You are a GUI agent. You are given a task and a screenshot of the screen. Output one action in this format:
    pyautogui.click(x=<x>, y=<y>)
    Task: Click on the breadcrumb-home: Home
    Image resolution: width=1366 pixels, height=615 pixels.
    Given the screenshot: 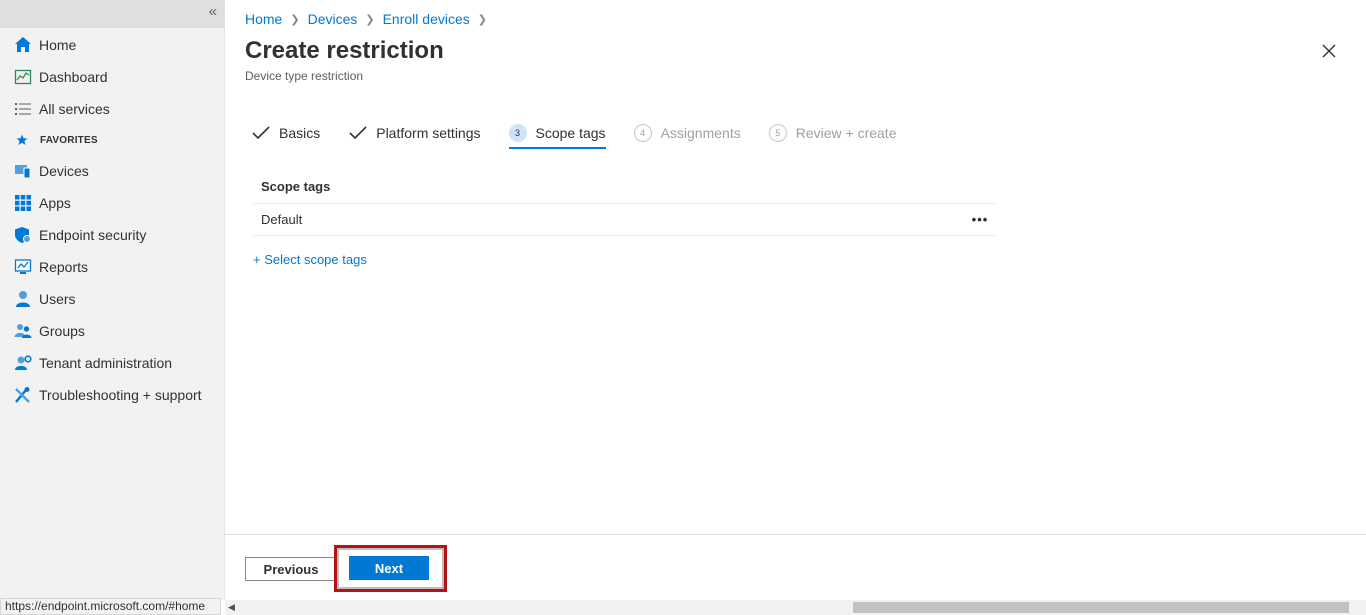 What is the action you would take?
    pyautogui.click(x=263, y=19)
    